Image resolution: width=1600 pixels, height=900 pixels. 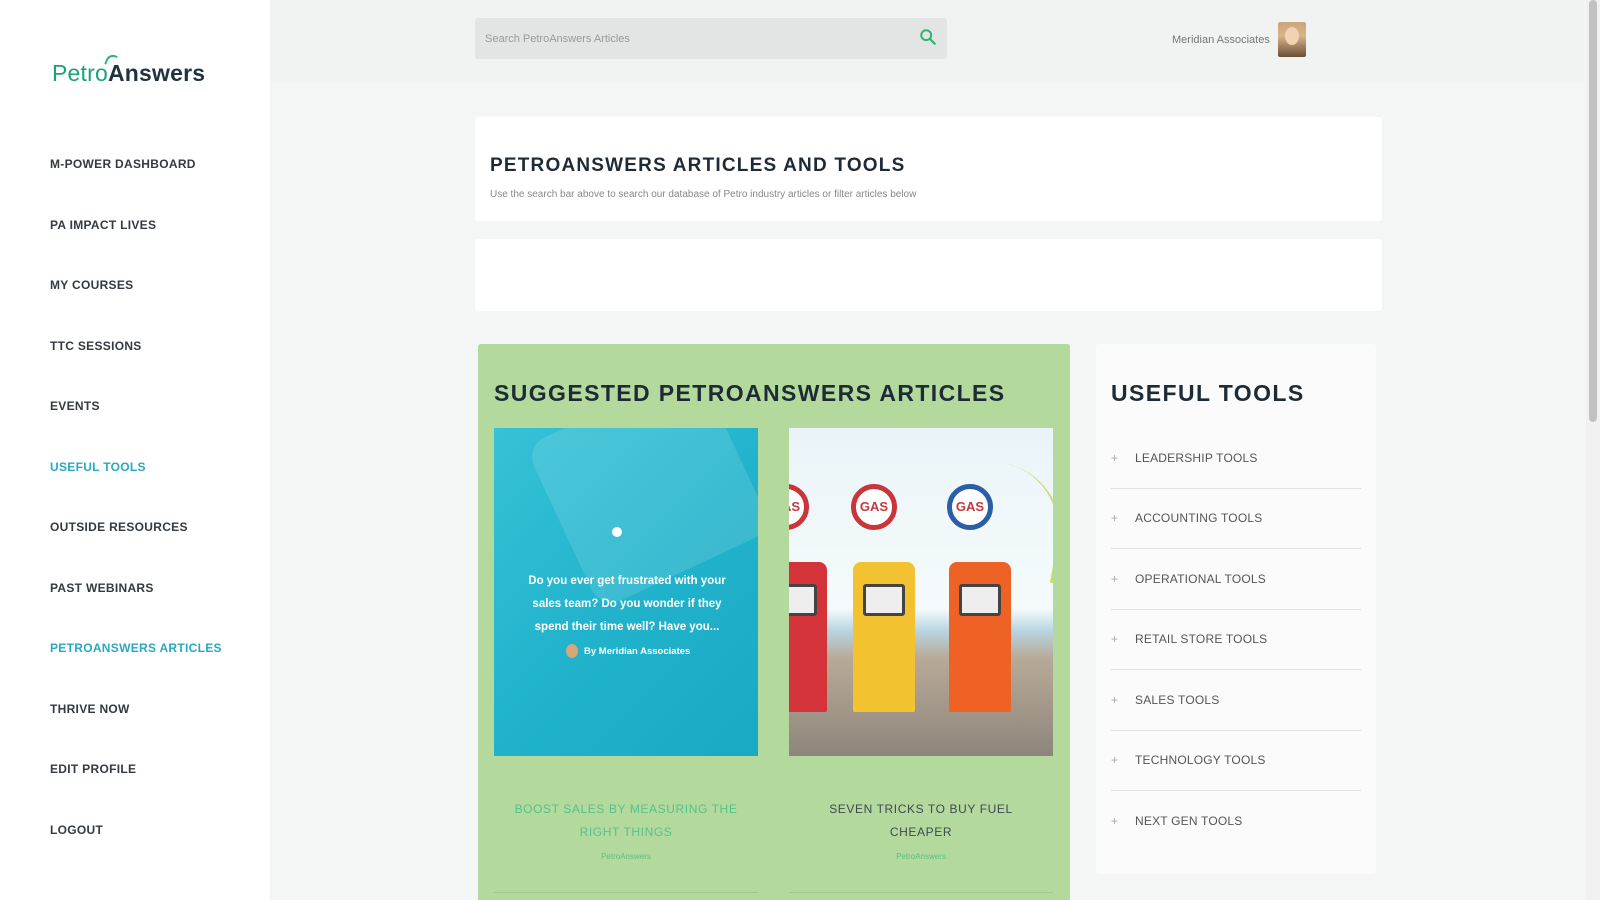 I want to click on byline-text: By Meridian Associates, so click(x=637, y=651).